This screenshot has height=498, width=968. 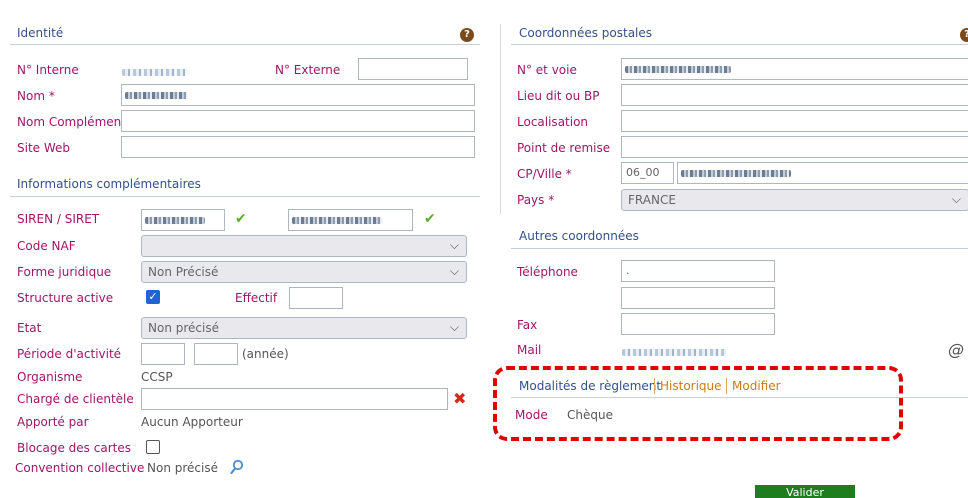 I want to click on nom-input, so click(x=298, y=95).